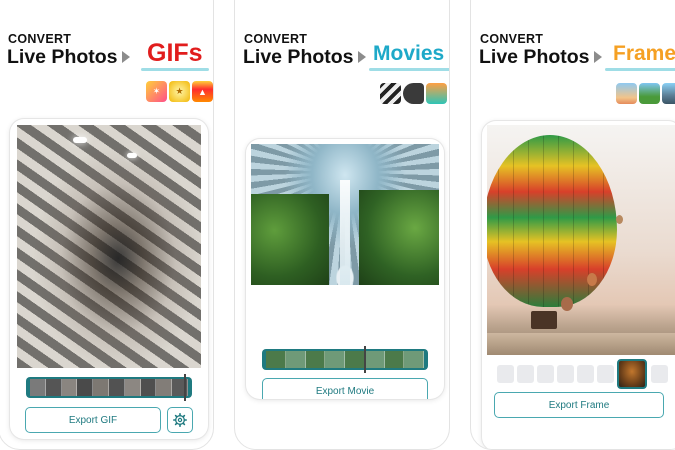 This screenshot has height=450, width=675. Describe the element at coordinates (185, 387) in the screenshot. I see `timeline-end-handle` at that location.